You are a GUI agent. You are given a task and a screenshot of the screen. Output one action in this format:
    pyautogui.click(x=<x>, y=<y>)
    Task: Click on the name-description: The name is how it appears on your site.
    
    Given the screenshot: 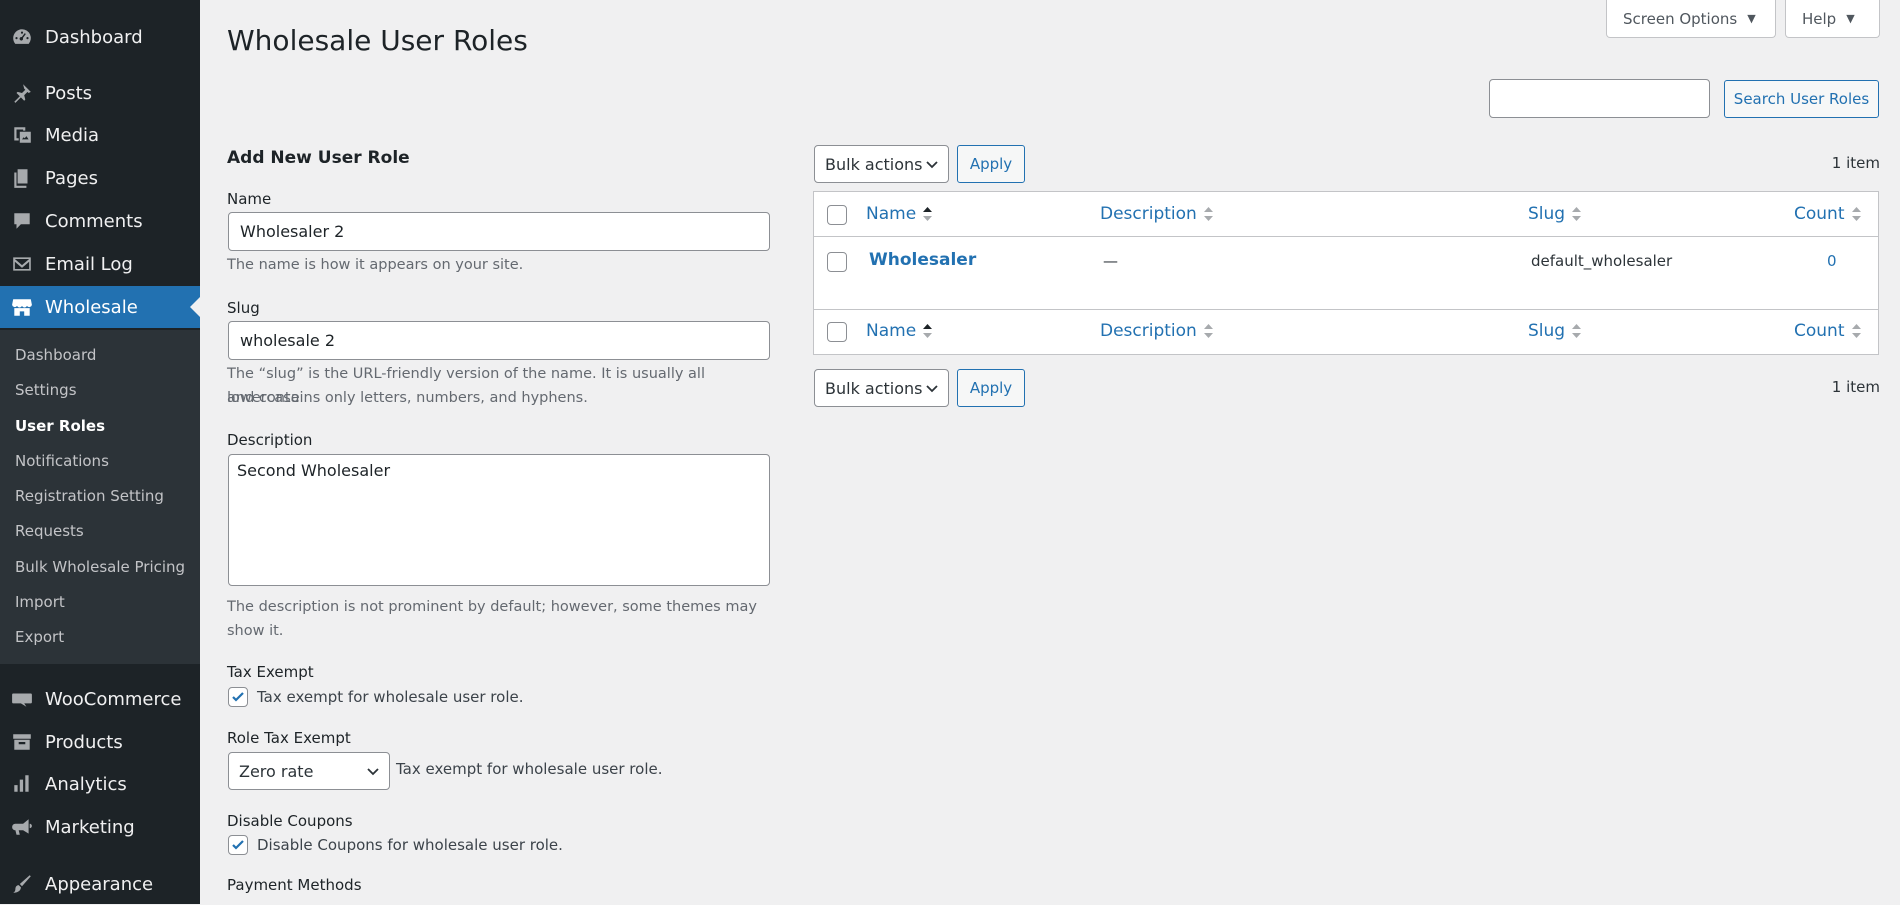 What is the action you would take?
    pyautogui.click(x=375, y=265)
    